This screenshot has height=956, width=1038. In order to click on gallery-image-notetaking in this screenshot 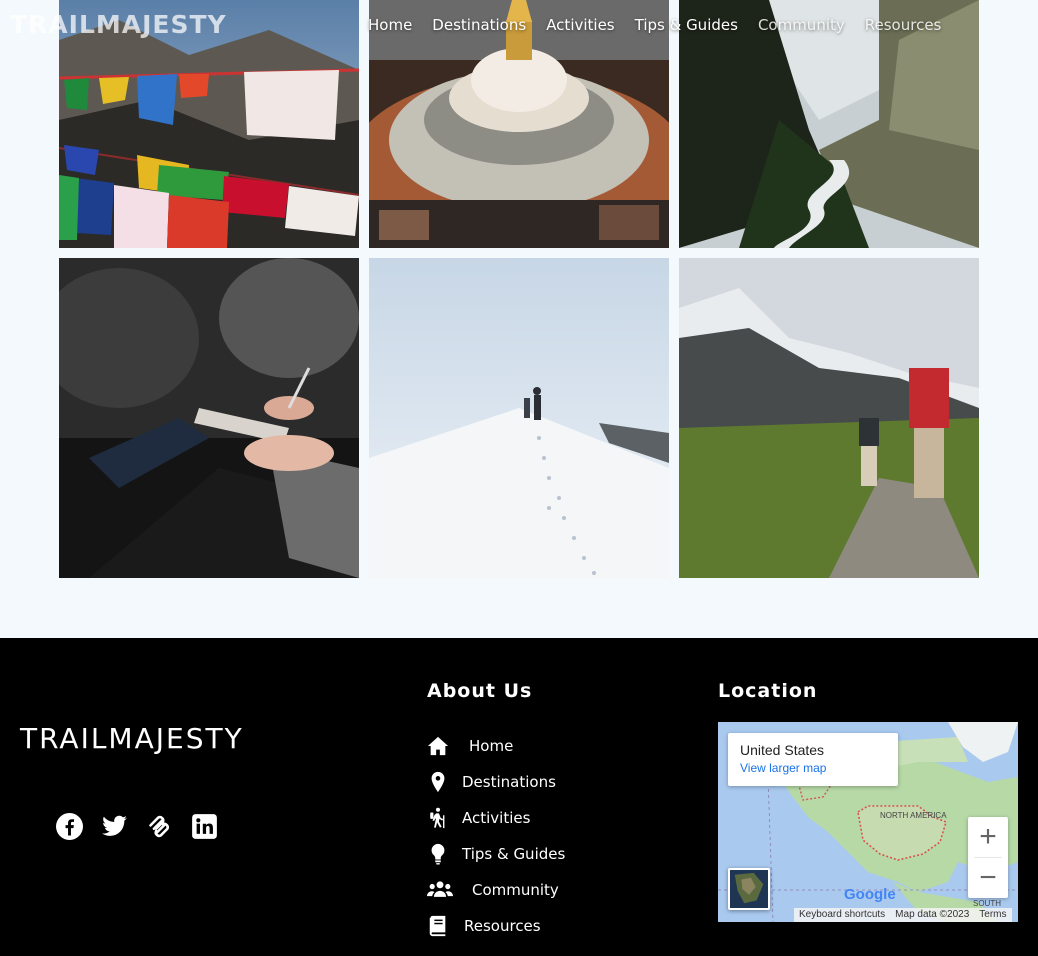, I will do `click(209, 418)`.